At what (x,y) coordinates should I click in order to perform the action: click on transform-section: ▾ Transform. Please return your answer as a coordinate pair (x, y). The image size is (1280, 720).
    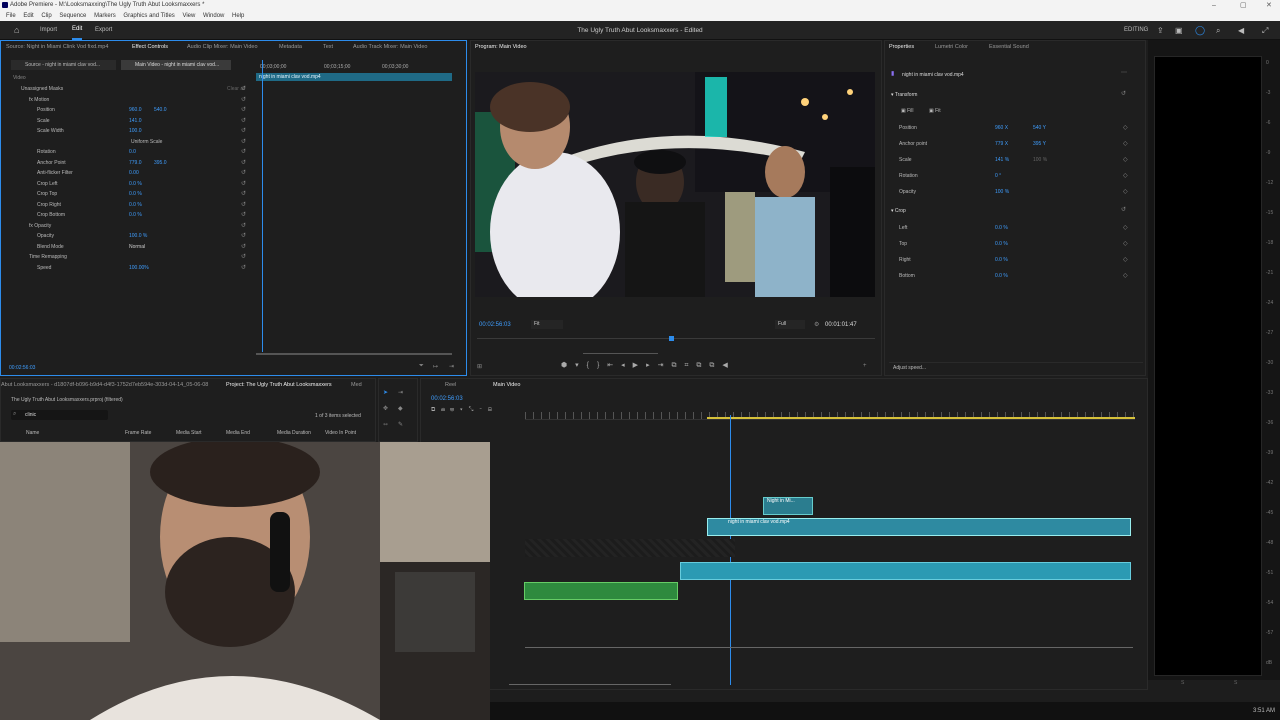
    Looking at the image, I should click on (904, 95).